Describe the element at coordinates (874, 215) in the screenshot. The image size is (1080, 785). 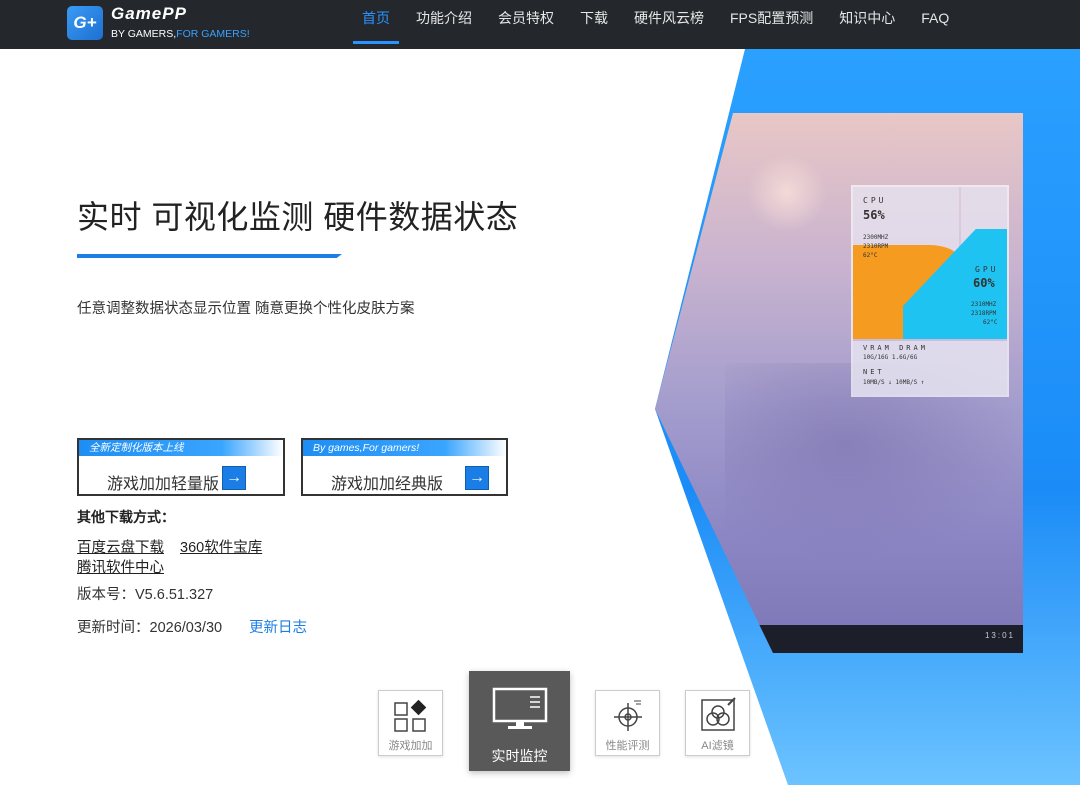
I see `cpu-value: 56%` at that location.